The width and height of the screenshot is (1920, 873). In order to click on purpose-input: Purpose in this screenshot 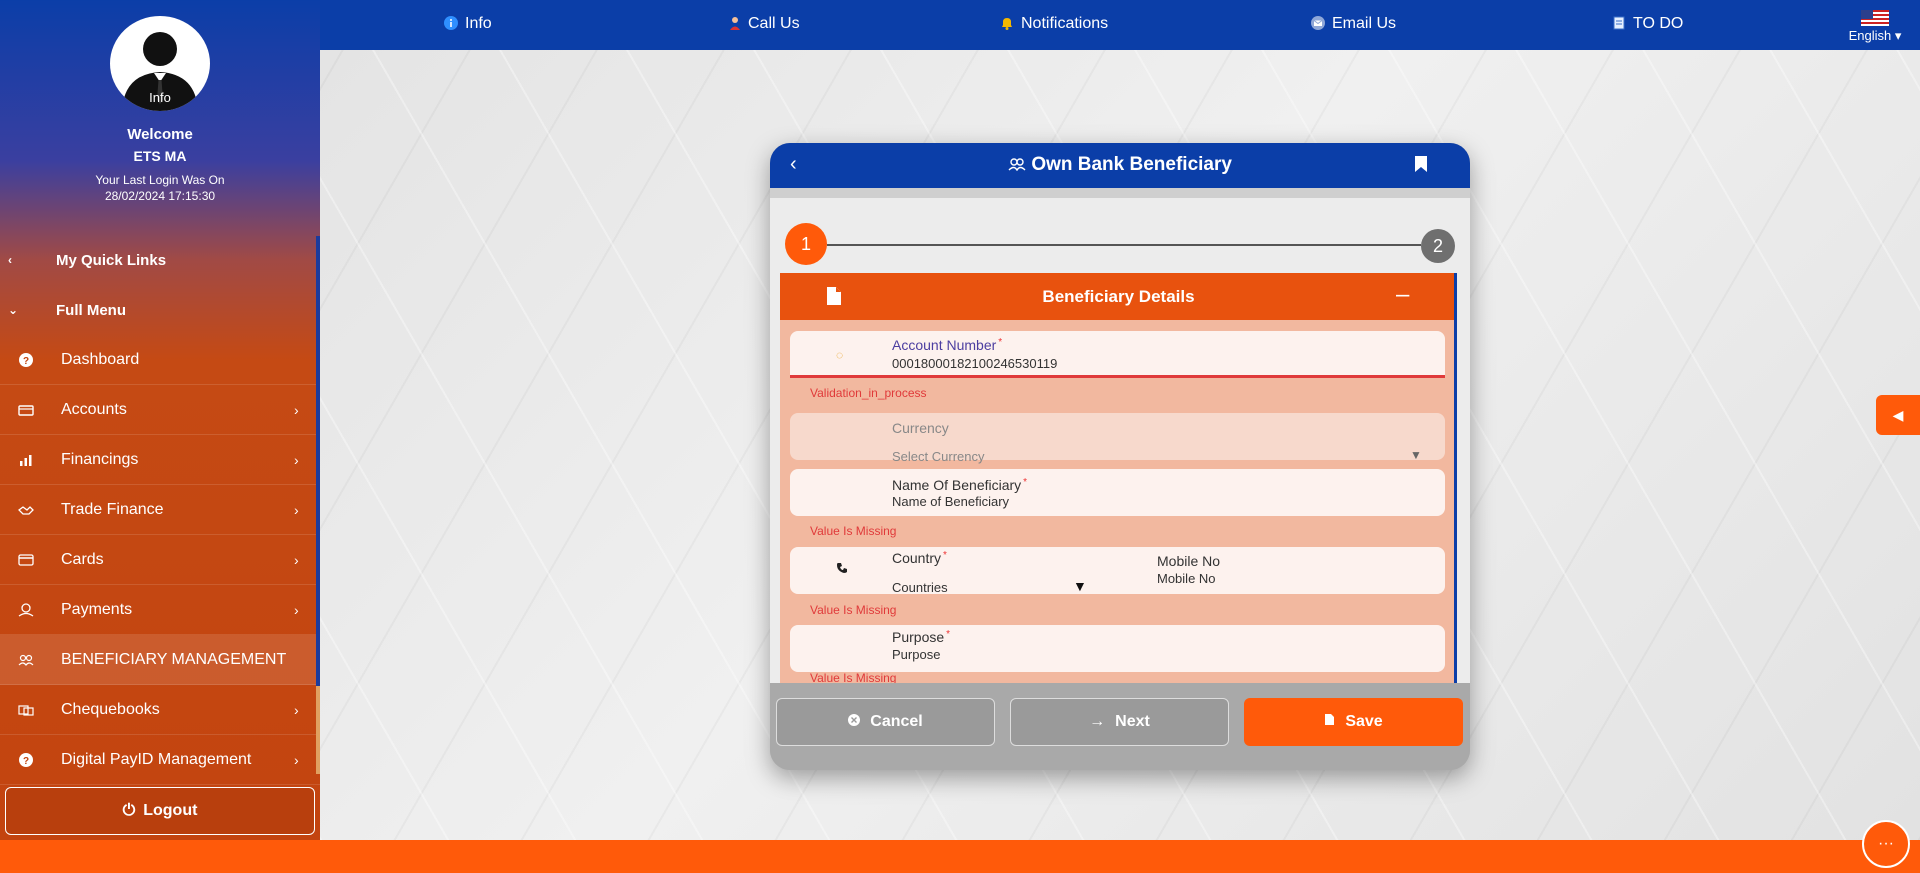, I will do `click(916, 654)`.